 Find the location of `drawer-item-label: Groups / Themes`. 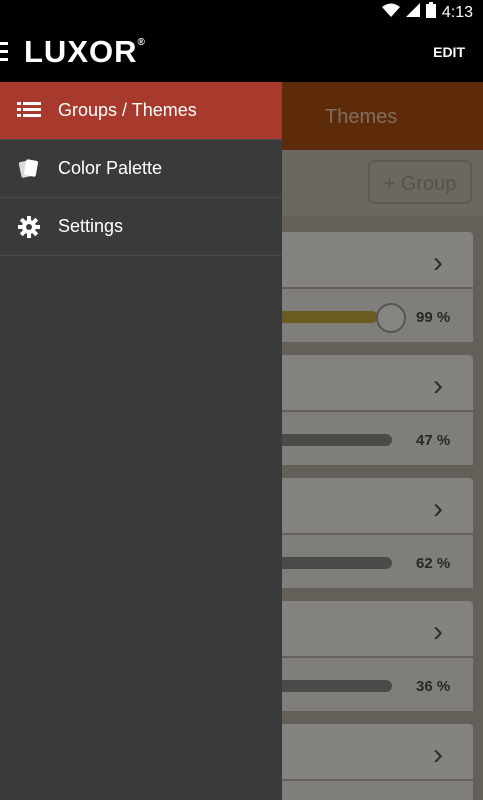

drawer-item-label: Groups / Themes is located at coordinates (127, 110).